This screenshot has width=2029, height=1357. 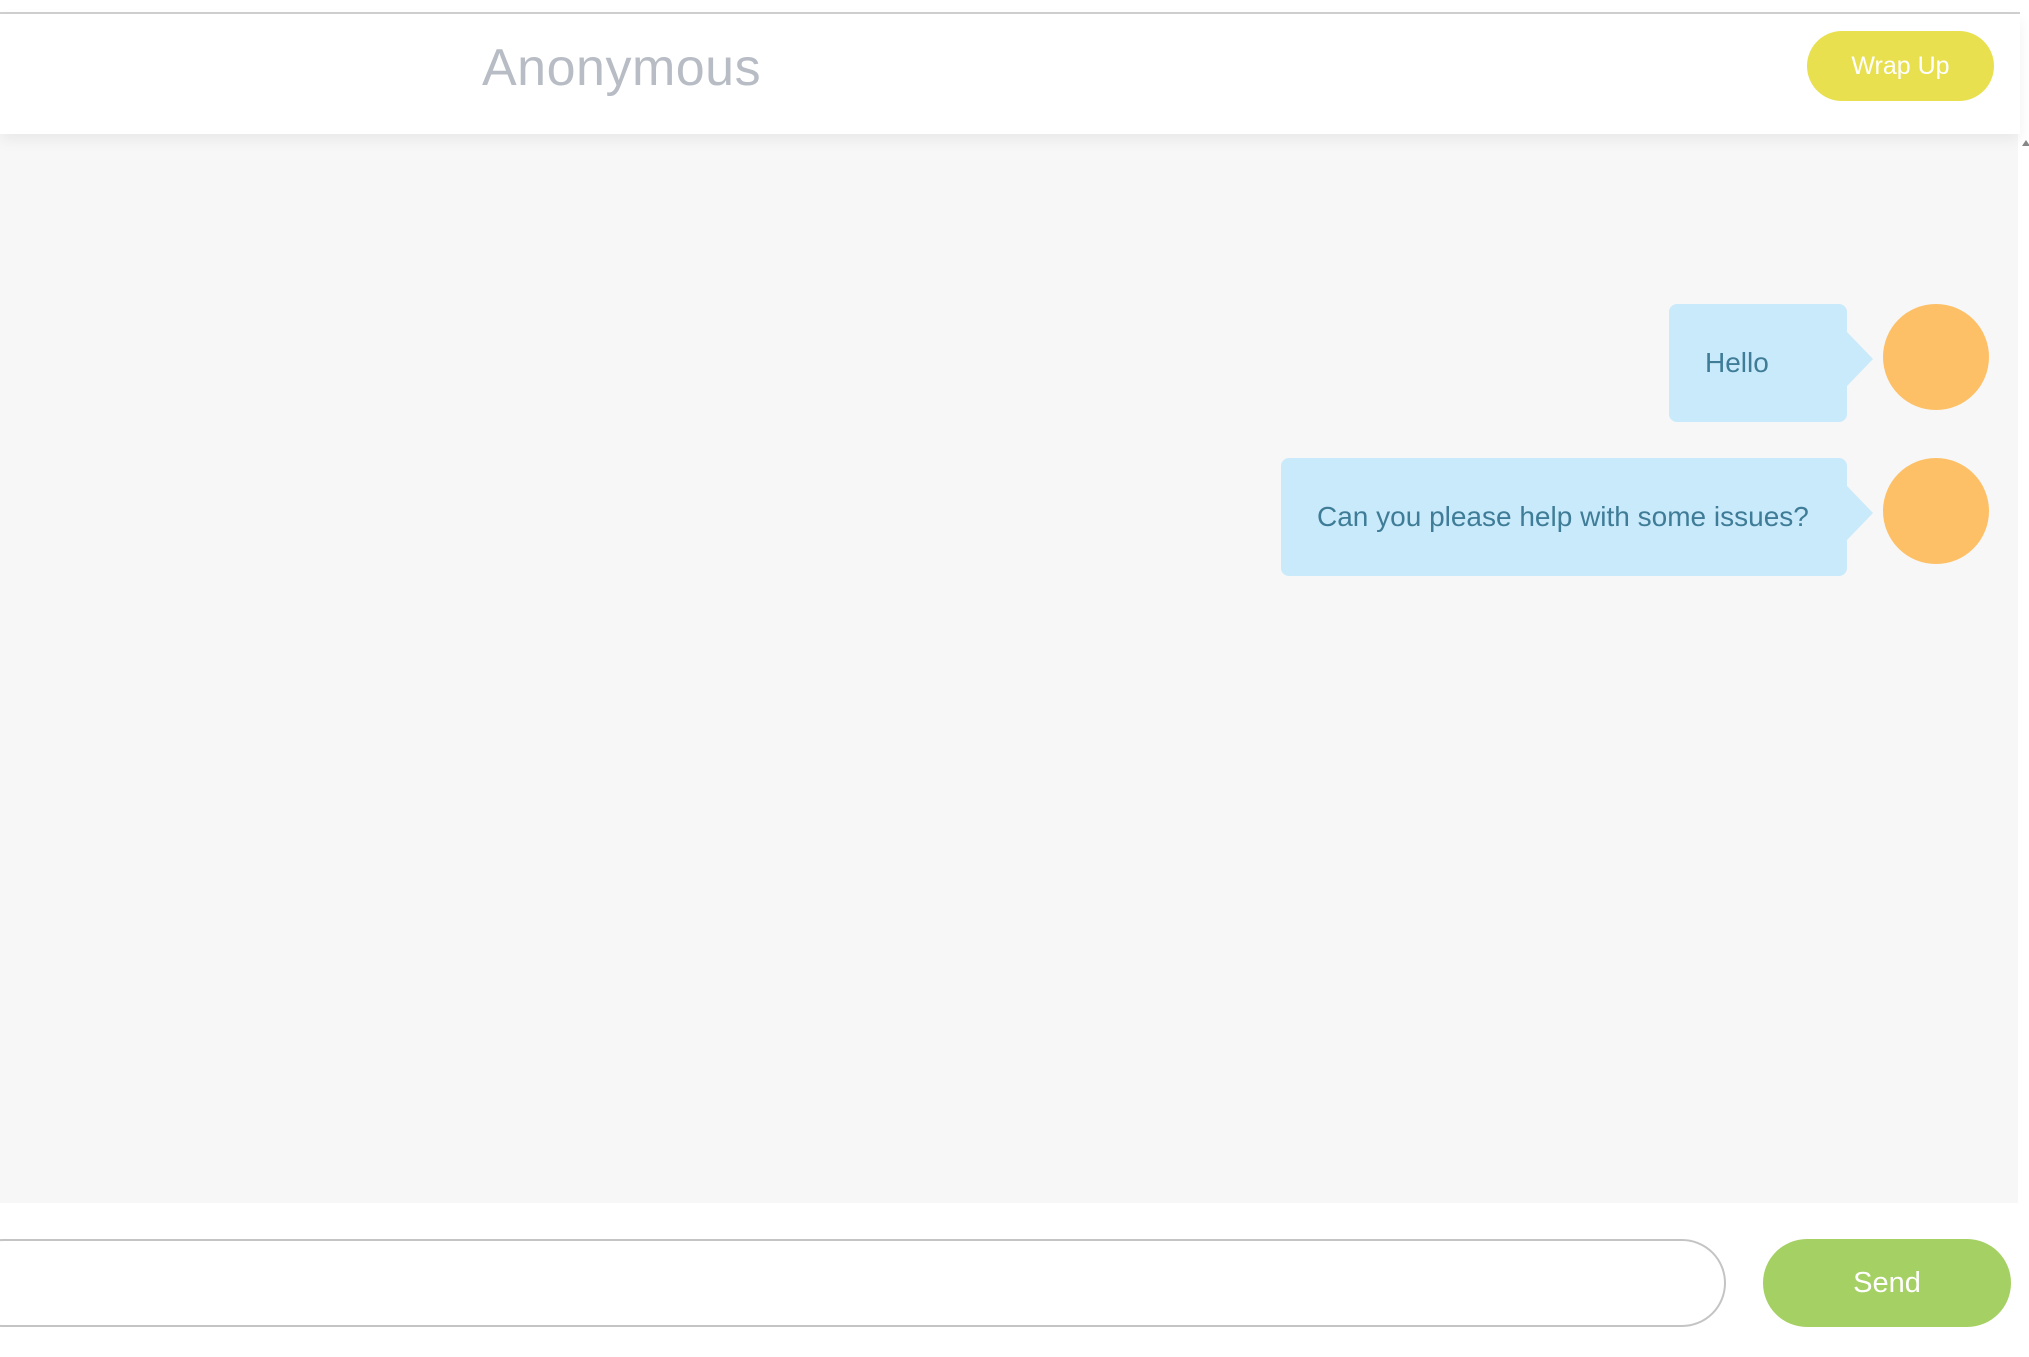 I want to click on list-item: Can you please help with some issues?, so click(x=1635, y=517).